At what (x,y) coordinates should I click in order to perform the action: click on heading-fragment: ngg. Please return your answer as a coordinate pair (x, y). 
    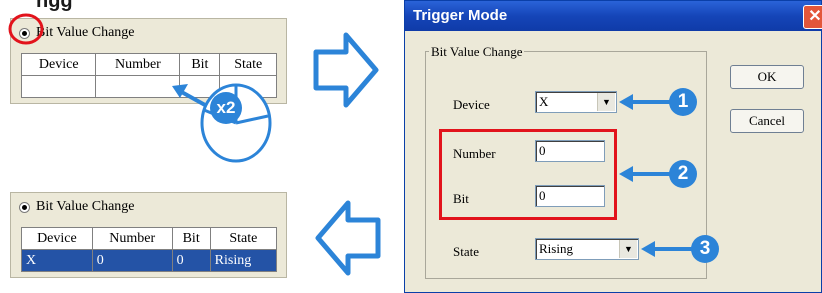
    Looking at the image, I should click on (54, 6).